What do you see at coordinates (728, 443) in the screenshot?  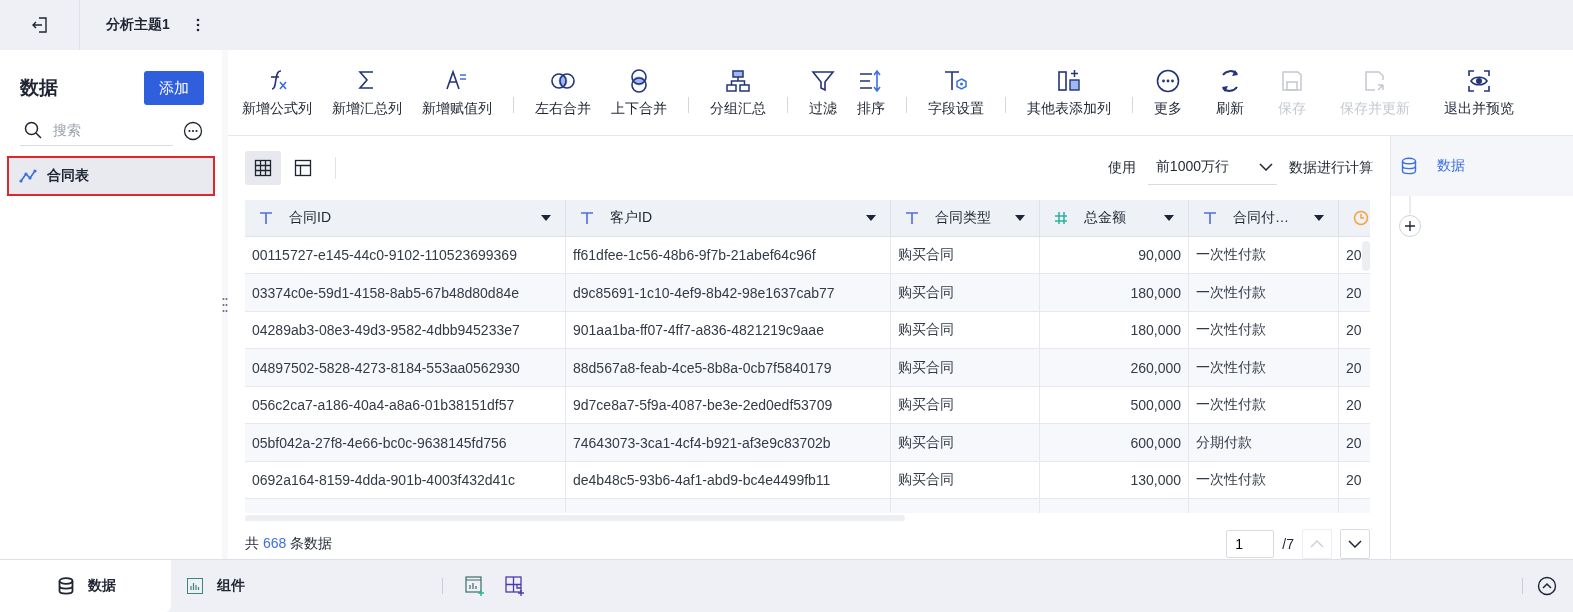 I see `table-cell: 74643073-3ca1-4cf4-b921-af3e9c83702b` at bounding box center [728, 443].